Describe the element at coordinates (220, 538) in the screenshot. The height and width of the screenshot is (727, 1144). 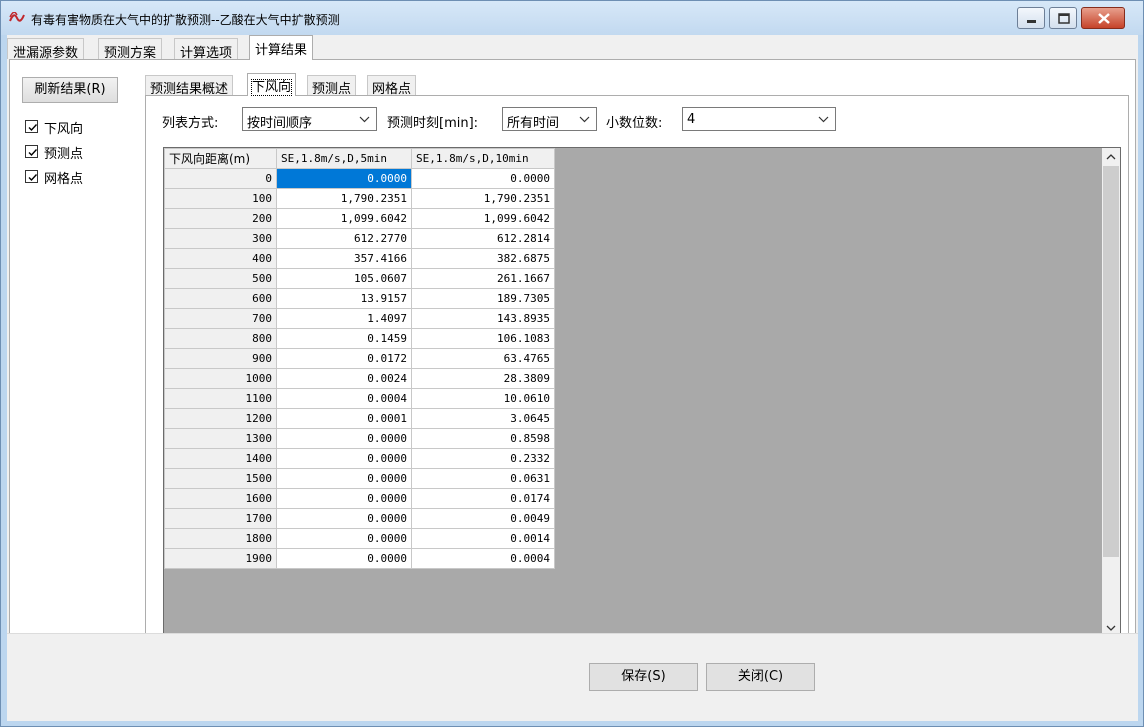
I see `row-header-distance: 1800` at that location.